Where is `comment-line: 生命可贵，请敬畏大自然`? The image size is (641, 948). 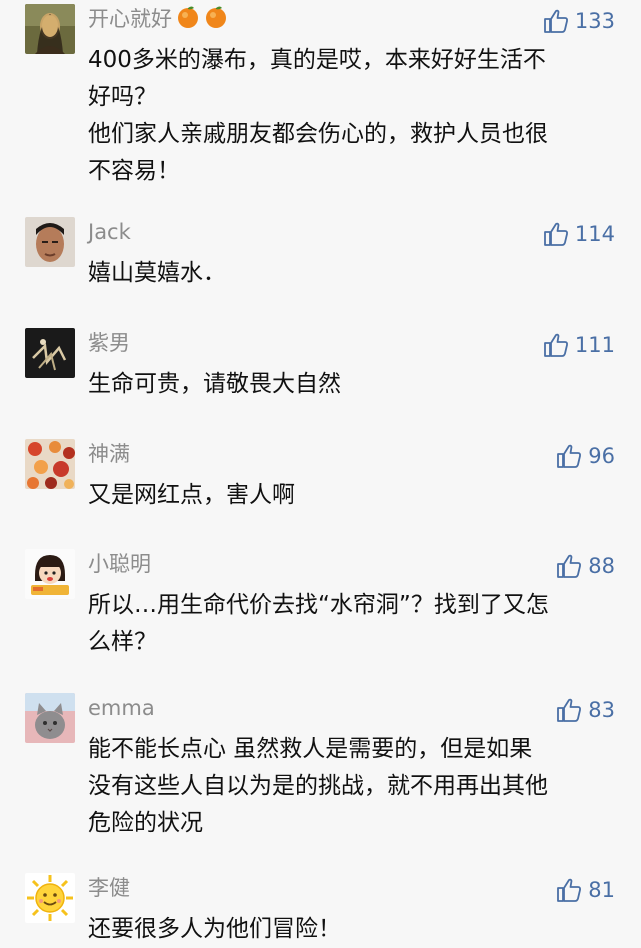
comment-line: 生命可贵，请敬畏大自然 is located at coordinates (214, 384).